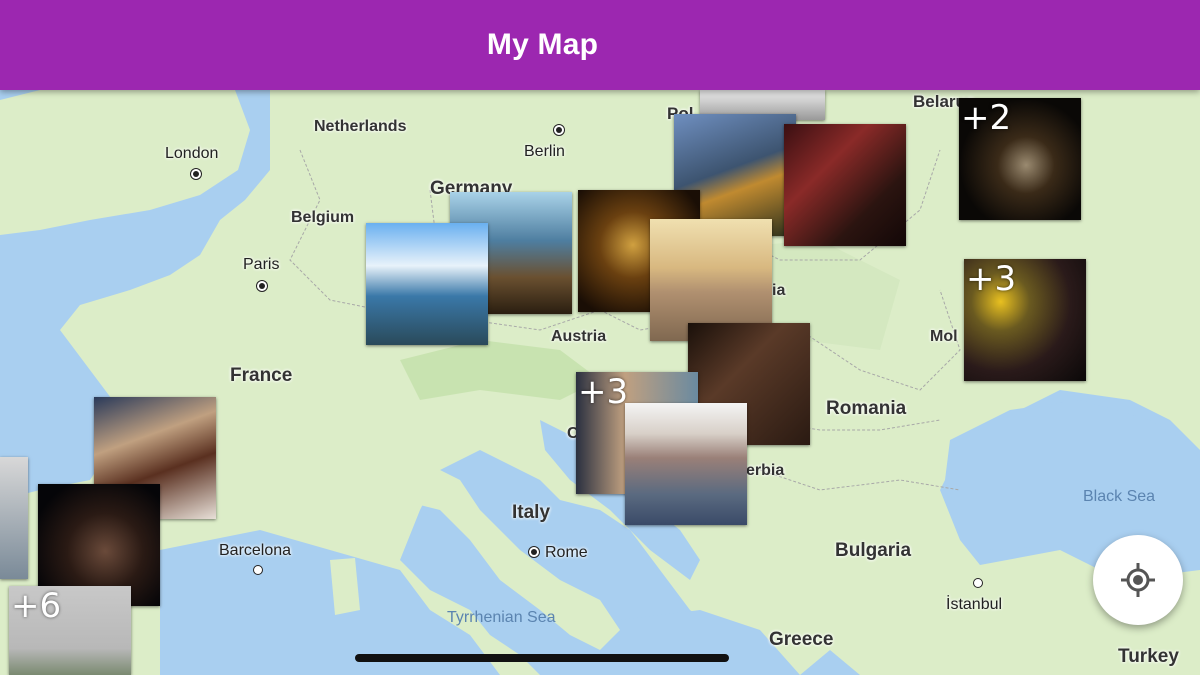  I want to click on marker-paris, so click(262, 286).